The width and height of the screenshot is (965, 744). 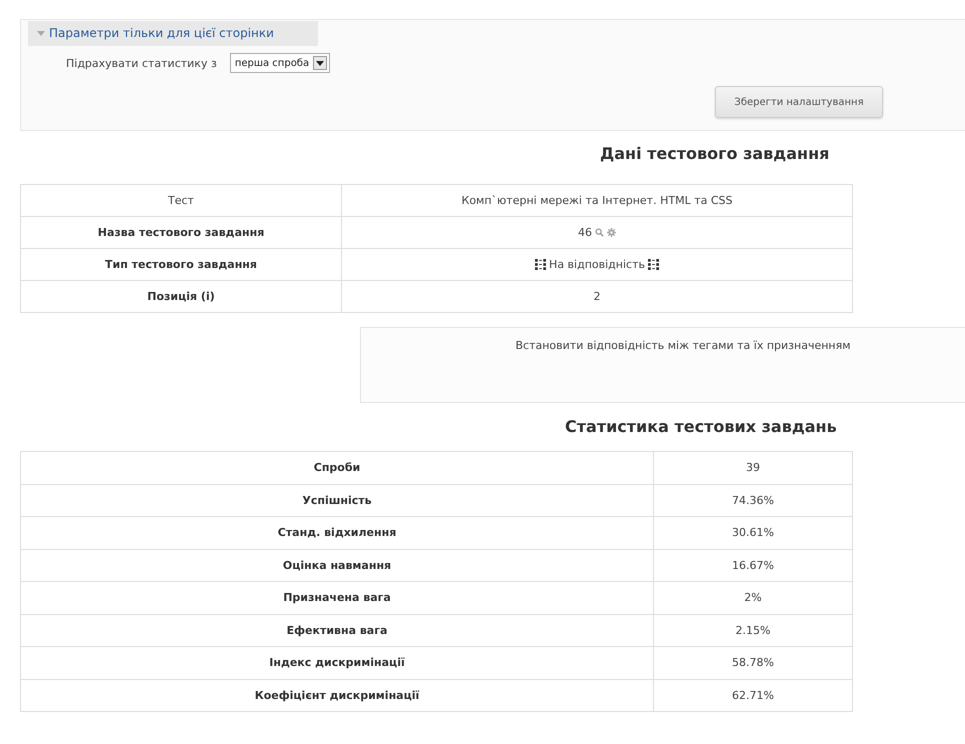 What do you see at coordinates (597, 200) in the screenshot?
I see `table-cell: Комп`ютерні мережі та Інтернет. HTML та CSS` at bounding box center [597, 200].